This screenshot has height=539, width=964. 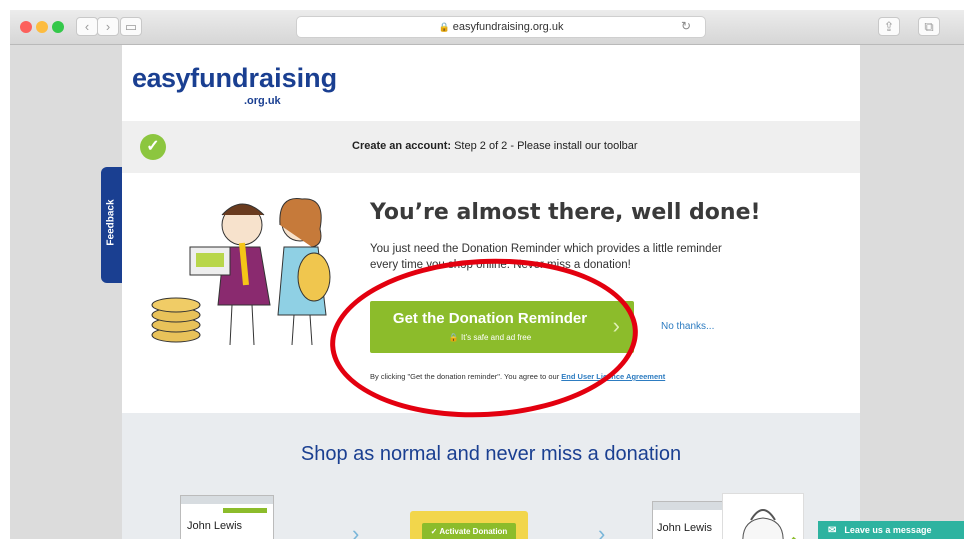 What do you see at coordinates (215, 526) in the screenshot?
I see `card1-brand: John Lewis` at bounding box center [215, 526].